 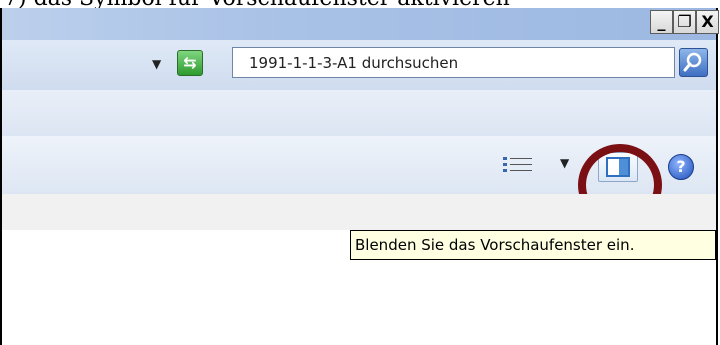 What do you see at coordinates (518, 165) in the screenshot?
I see `views-list-icon` at bounding box center [518, 165].